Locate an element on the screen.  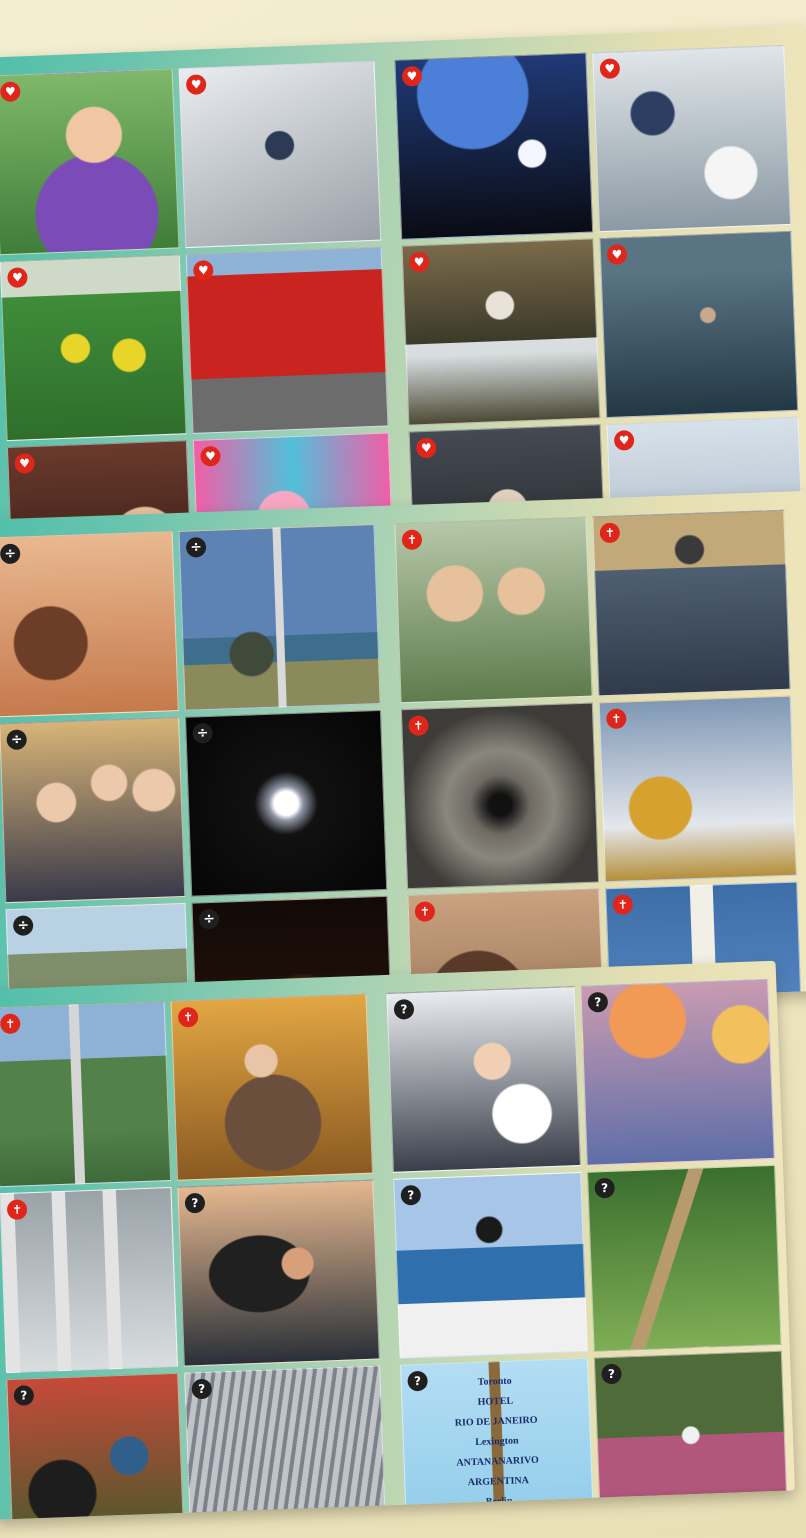
traffic-jam-photo: ? is located at coordinates (285, 1442).